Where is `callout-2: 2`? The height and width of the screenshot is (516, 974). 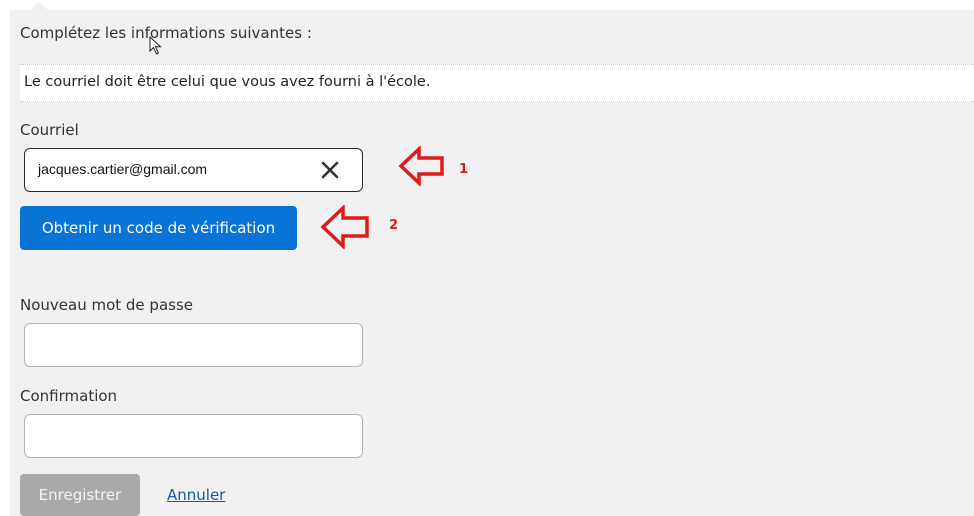 callout-2: 2 is located at coordinates (394, 225).